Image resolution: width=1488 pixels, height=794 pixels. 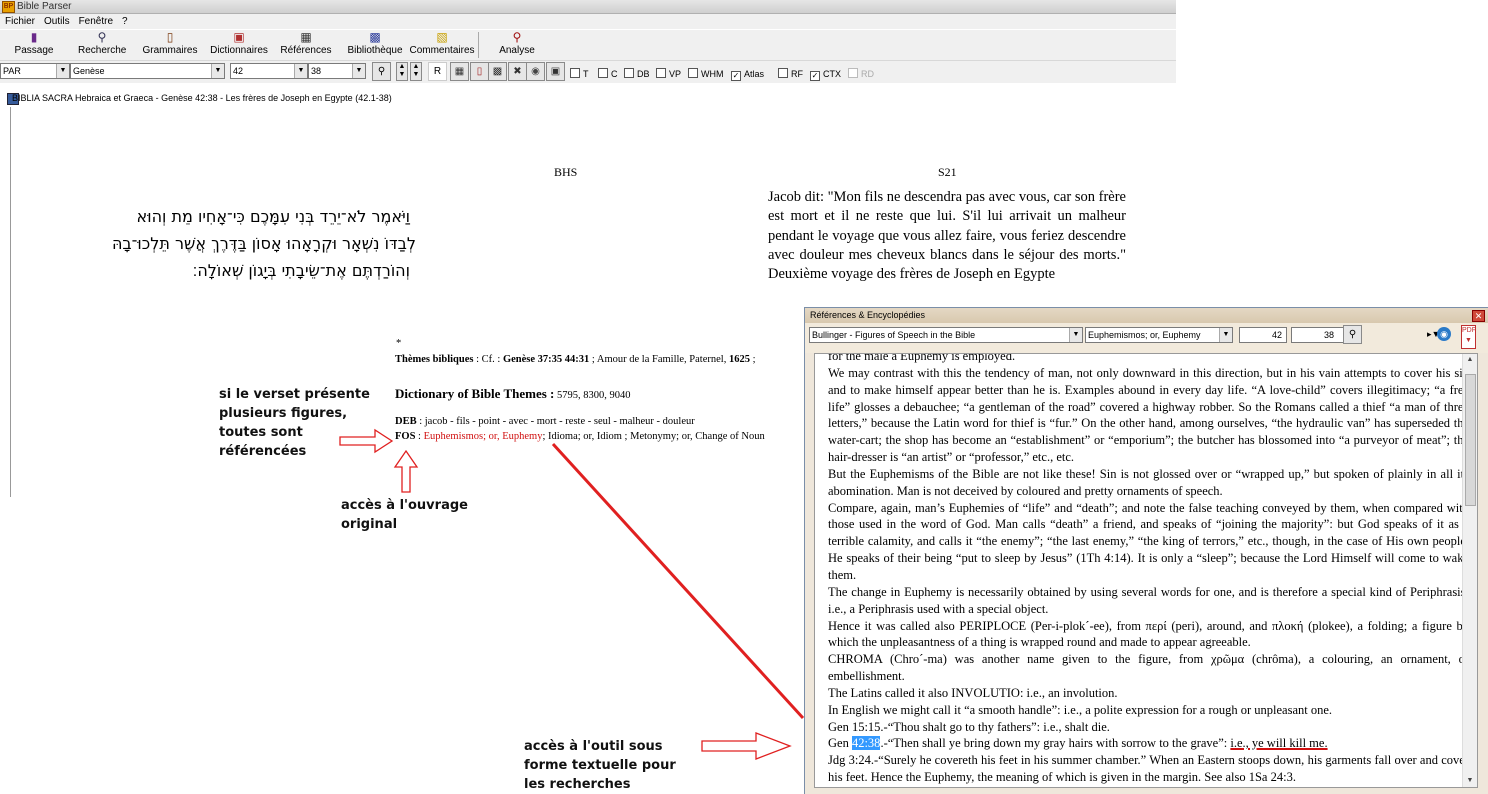 What do you see at coordinates (535, 71) in the screenshot?
I see `disc-icon: ◉` at bounding box center [535, 71].